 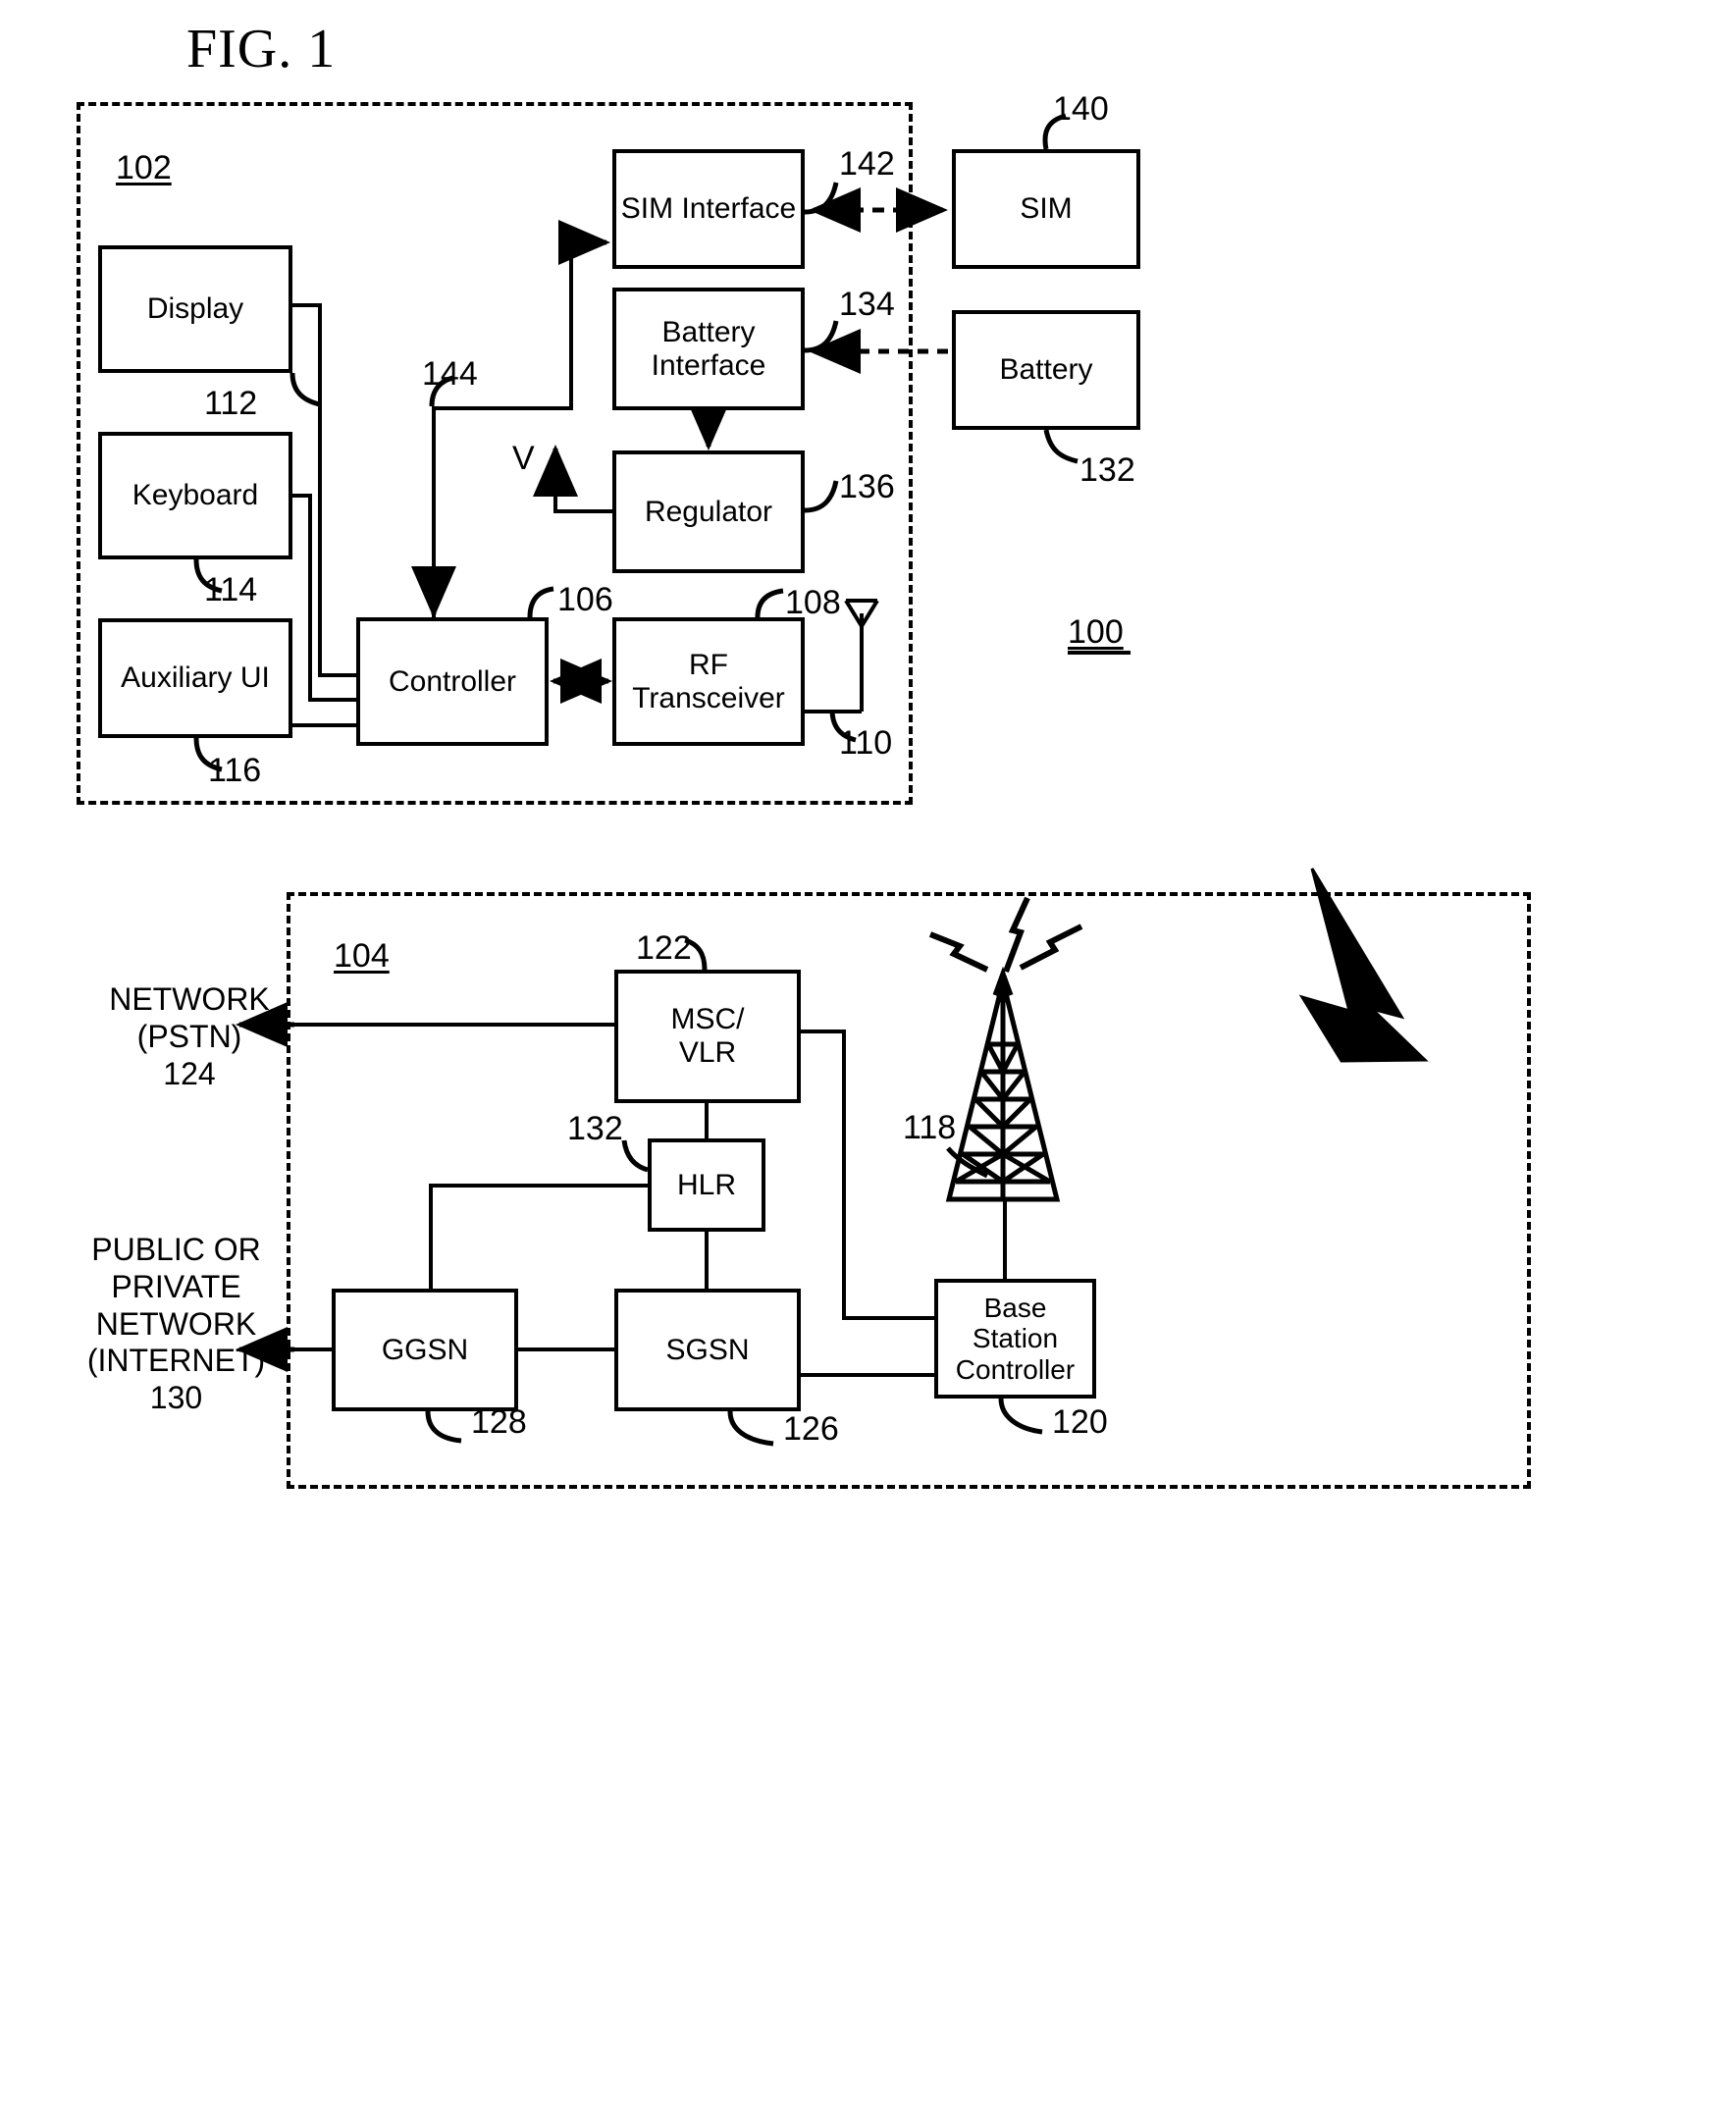 What do you see at coordinates (595, 1129) in the screenshot?
I see `ref-132-hlr: 132` at bounding box center [595, 1129].